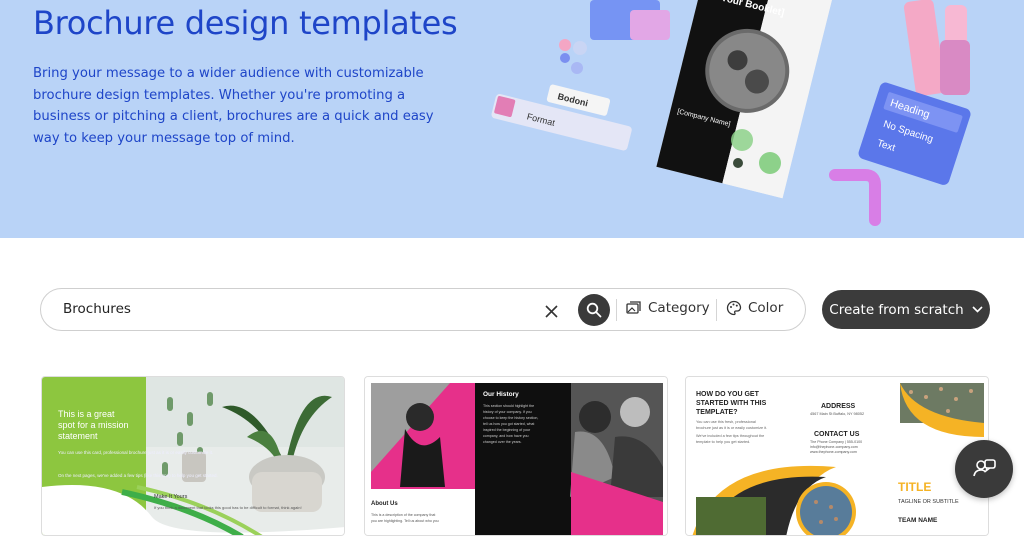 This screenshot has width=1024, height=536. I want to click on create-from-scratch-button: Create from scratch, so click(906, 309).